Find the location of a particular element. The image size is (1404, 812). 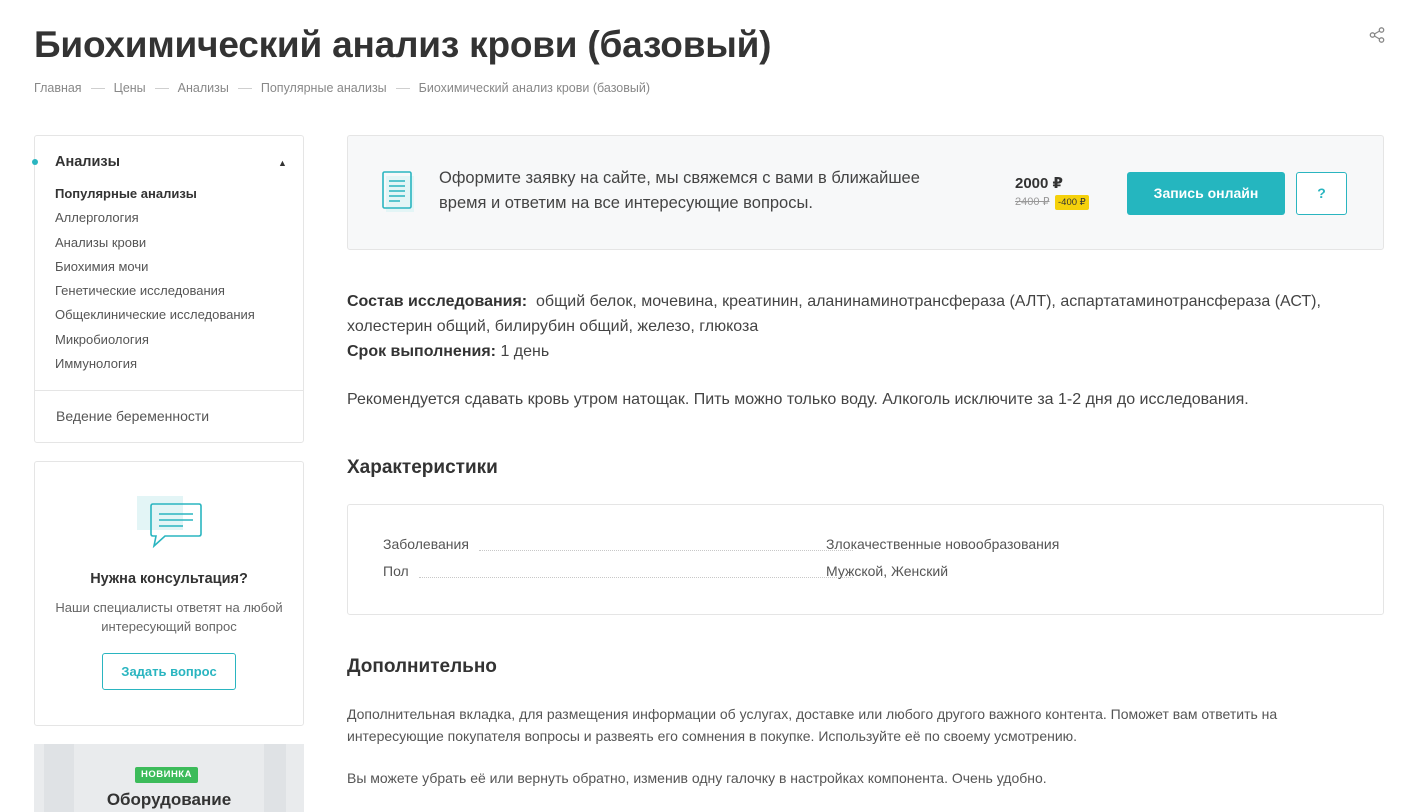

property-key: Пол is located at coordinates (398, 571).